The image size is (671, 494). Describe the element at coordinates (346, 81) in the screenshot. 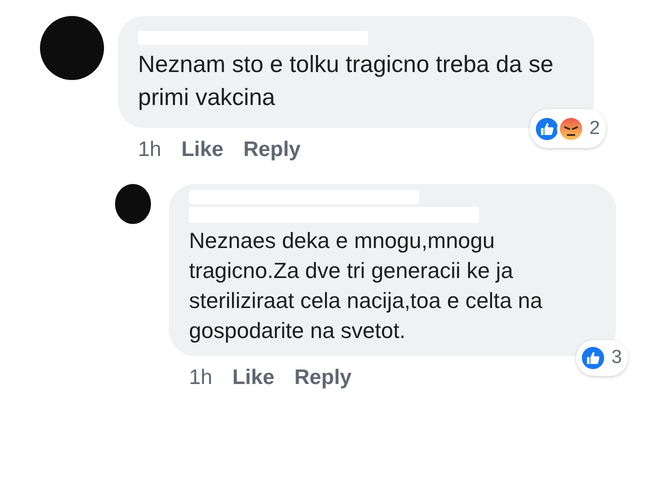

I see `comment-text: Neznam sto e tolku tragicno treba da se primi vakcina` at that location.